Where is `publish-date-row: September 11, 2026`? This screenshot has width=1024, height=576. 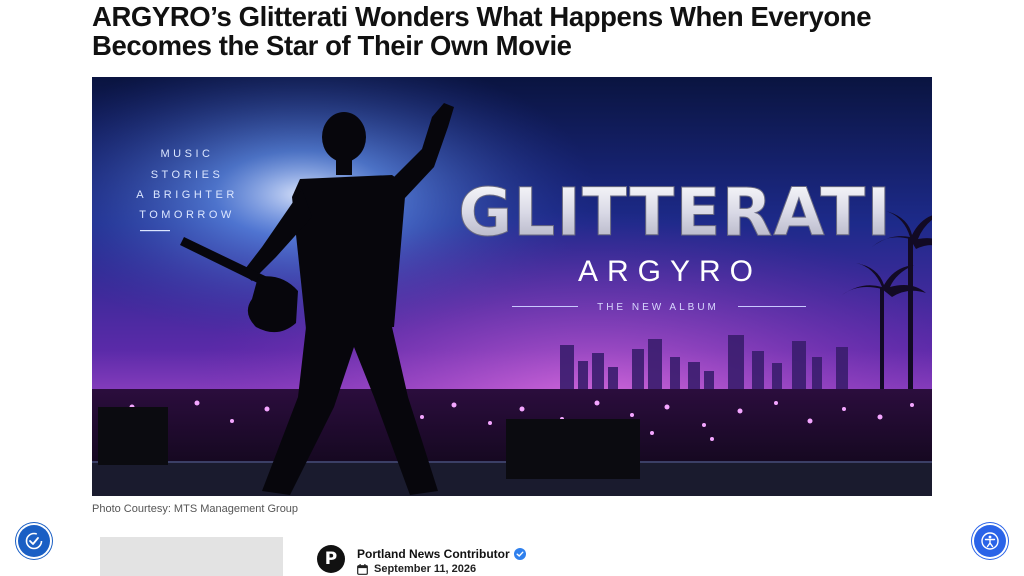
publish-date-row: September 11, 2026 is located at coordinates (416, 569).